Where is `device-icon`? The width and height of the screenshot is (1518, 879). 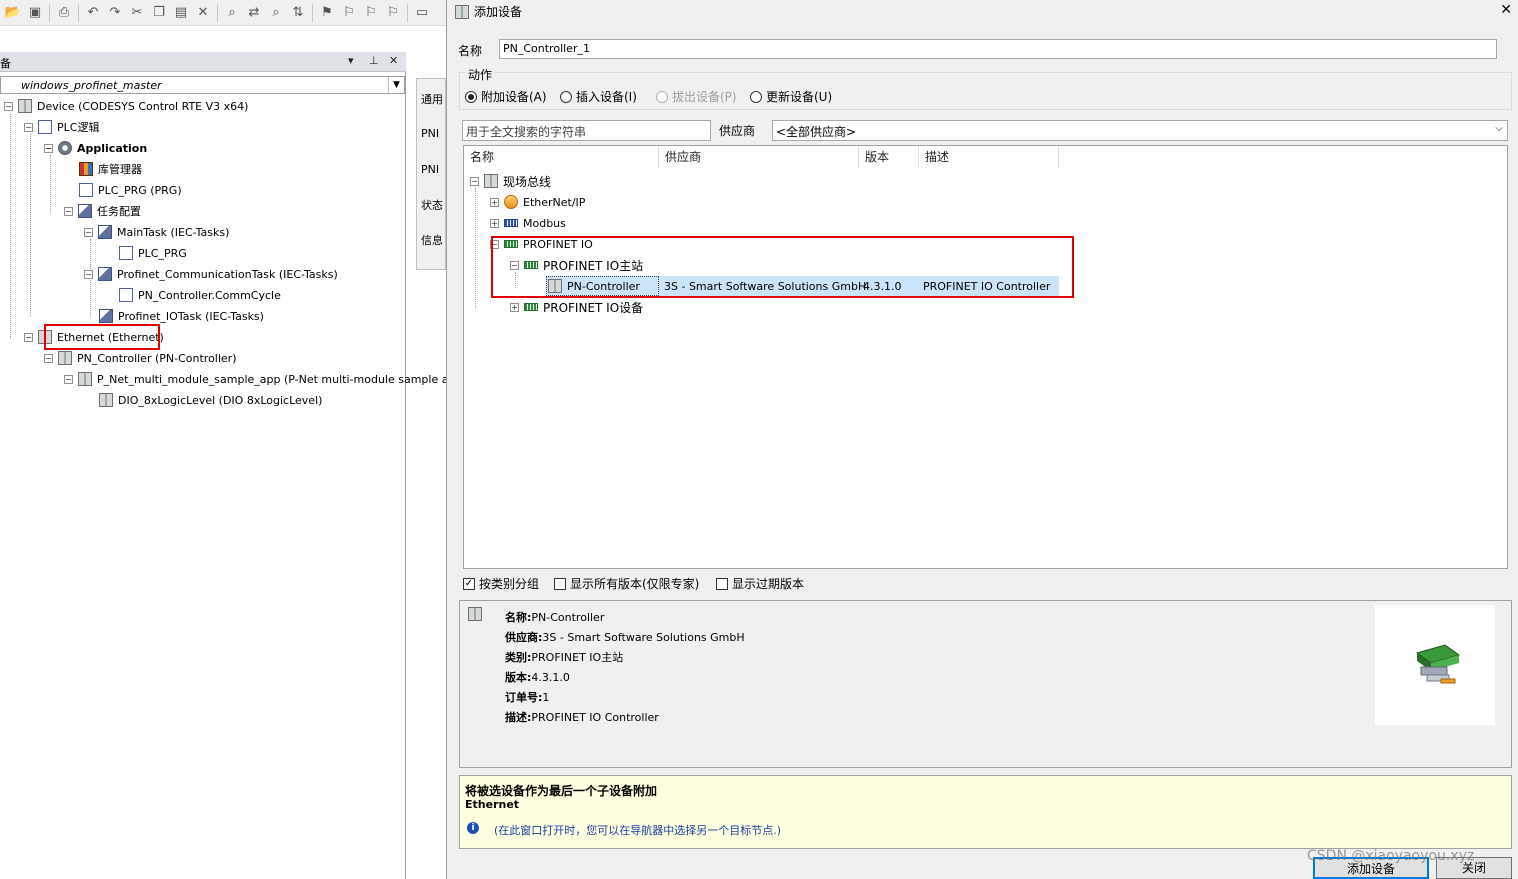
device-icon is located at coordinates (462, 11).